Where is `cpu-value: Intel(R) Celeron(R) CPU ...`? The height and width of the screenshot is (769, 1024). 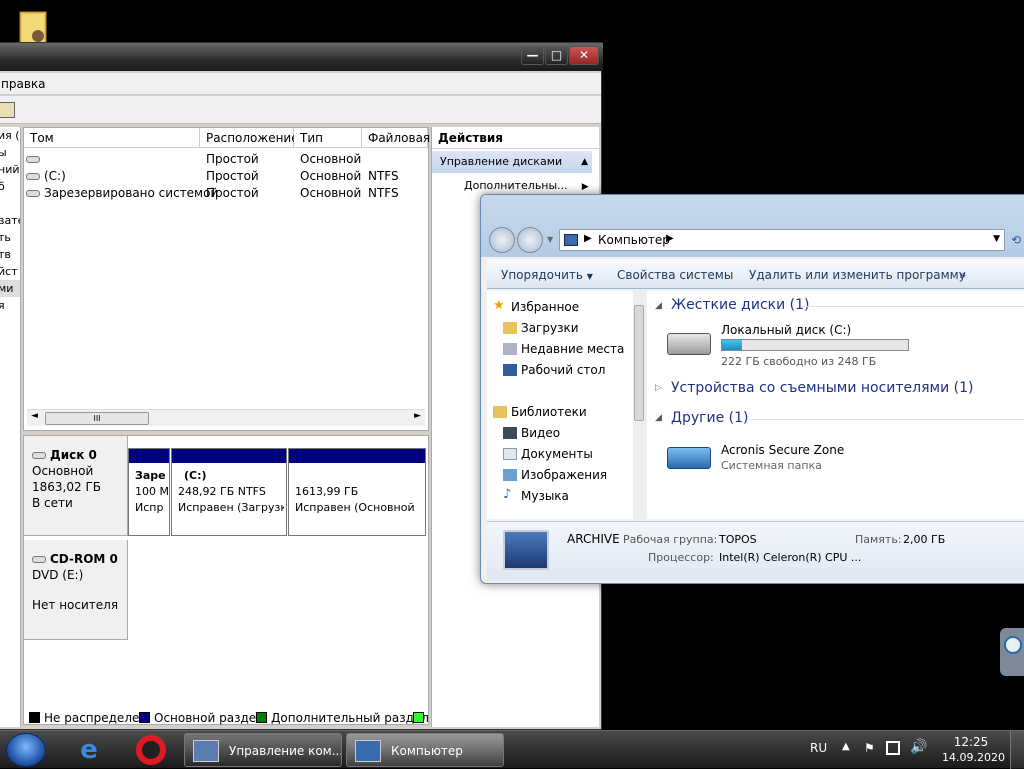 cpu-value: Intel(R) Celeron(R) CPU ... is located at coordinates (790, 557).